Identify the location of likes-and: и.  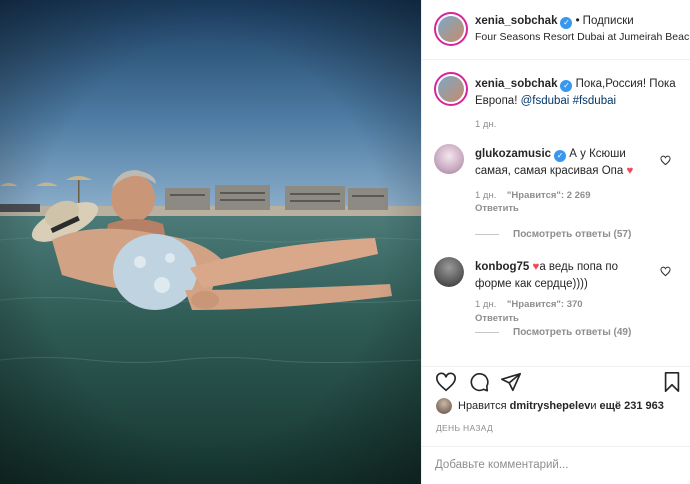
(593, 406).